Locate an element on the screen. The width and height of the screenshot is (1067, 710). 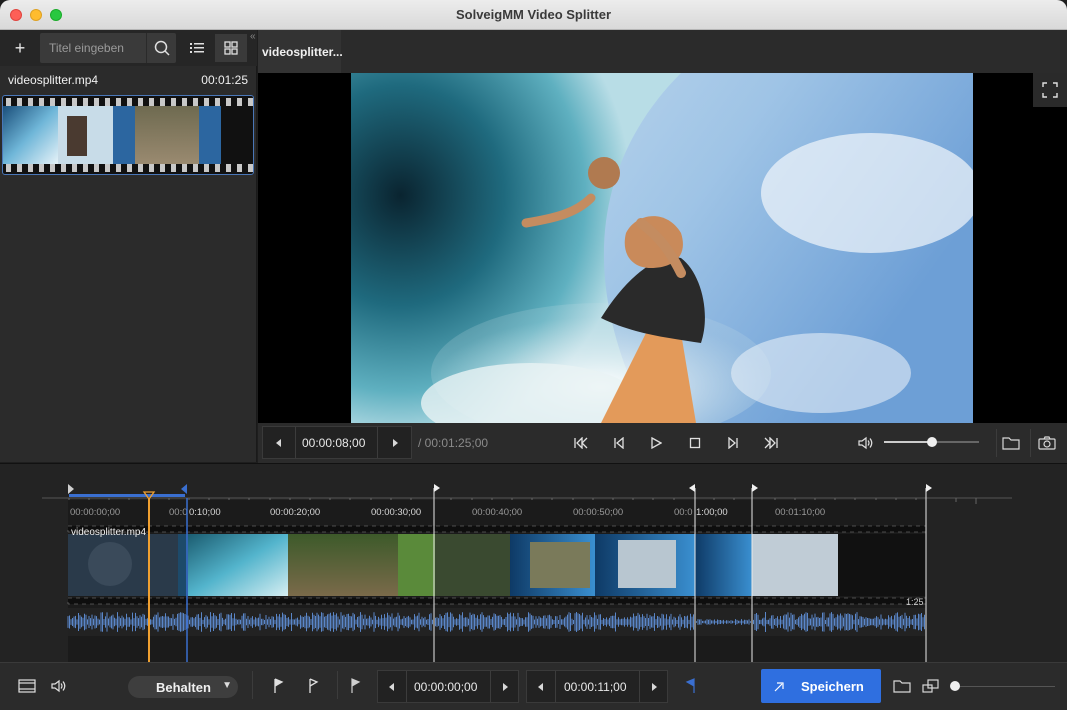
tick-label: 00:00:40;00 is located at coordinates (497, 512).